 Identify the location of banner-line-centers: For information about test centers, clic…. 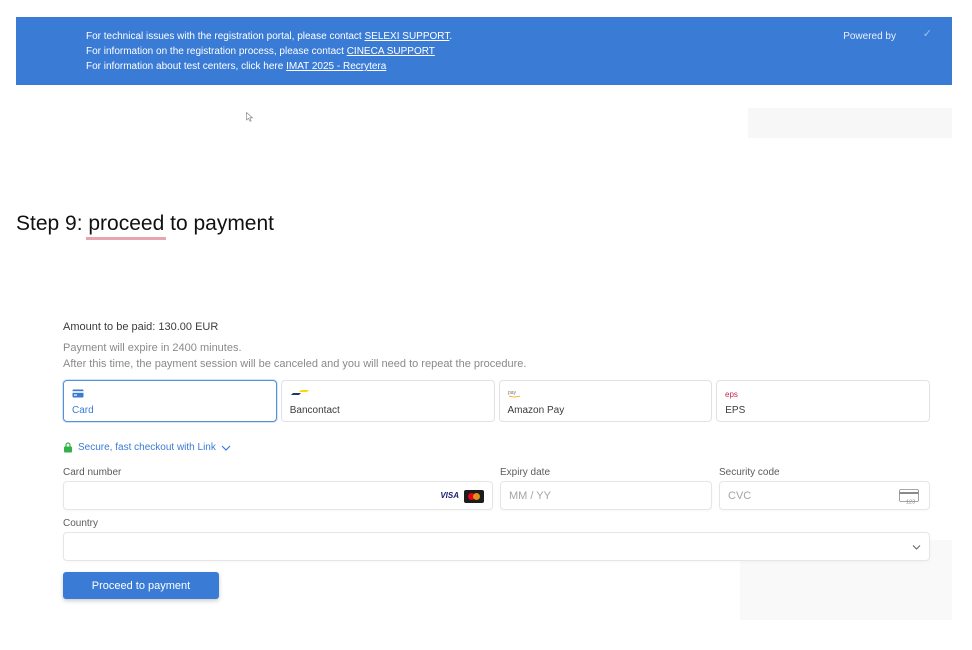
(269, 66).